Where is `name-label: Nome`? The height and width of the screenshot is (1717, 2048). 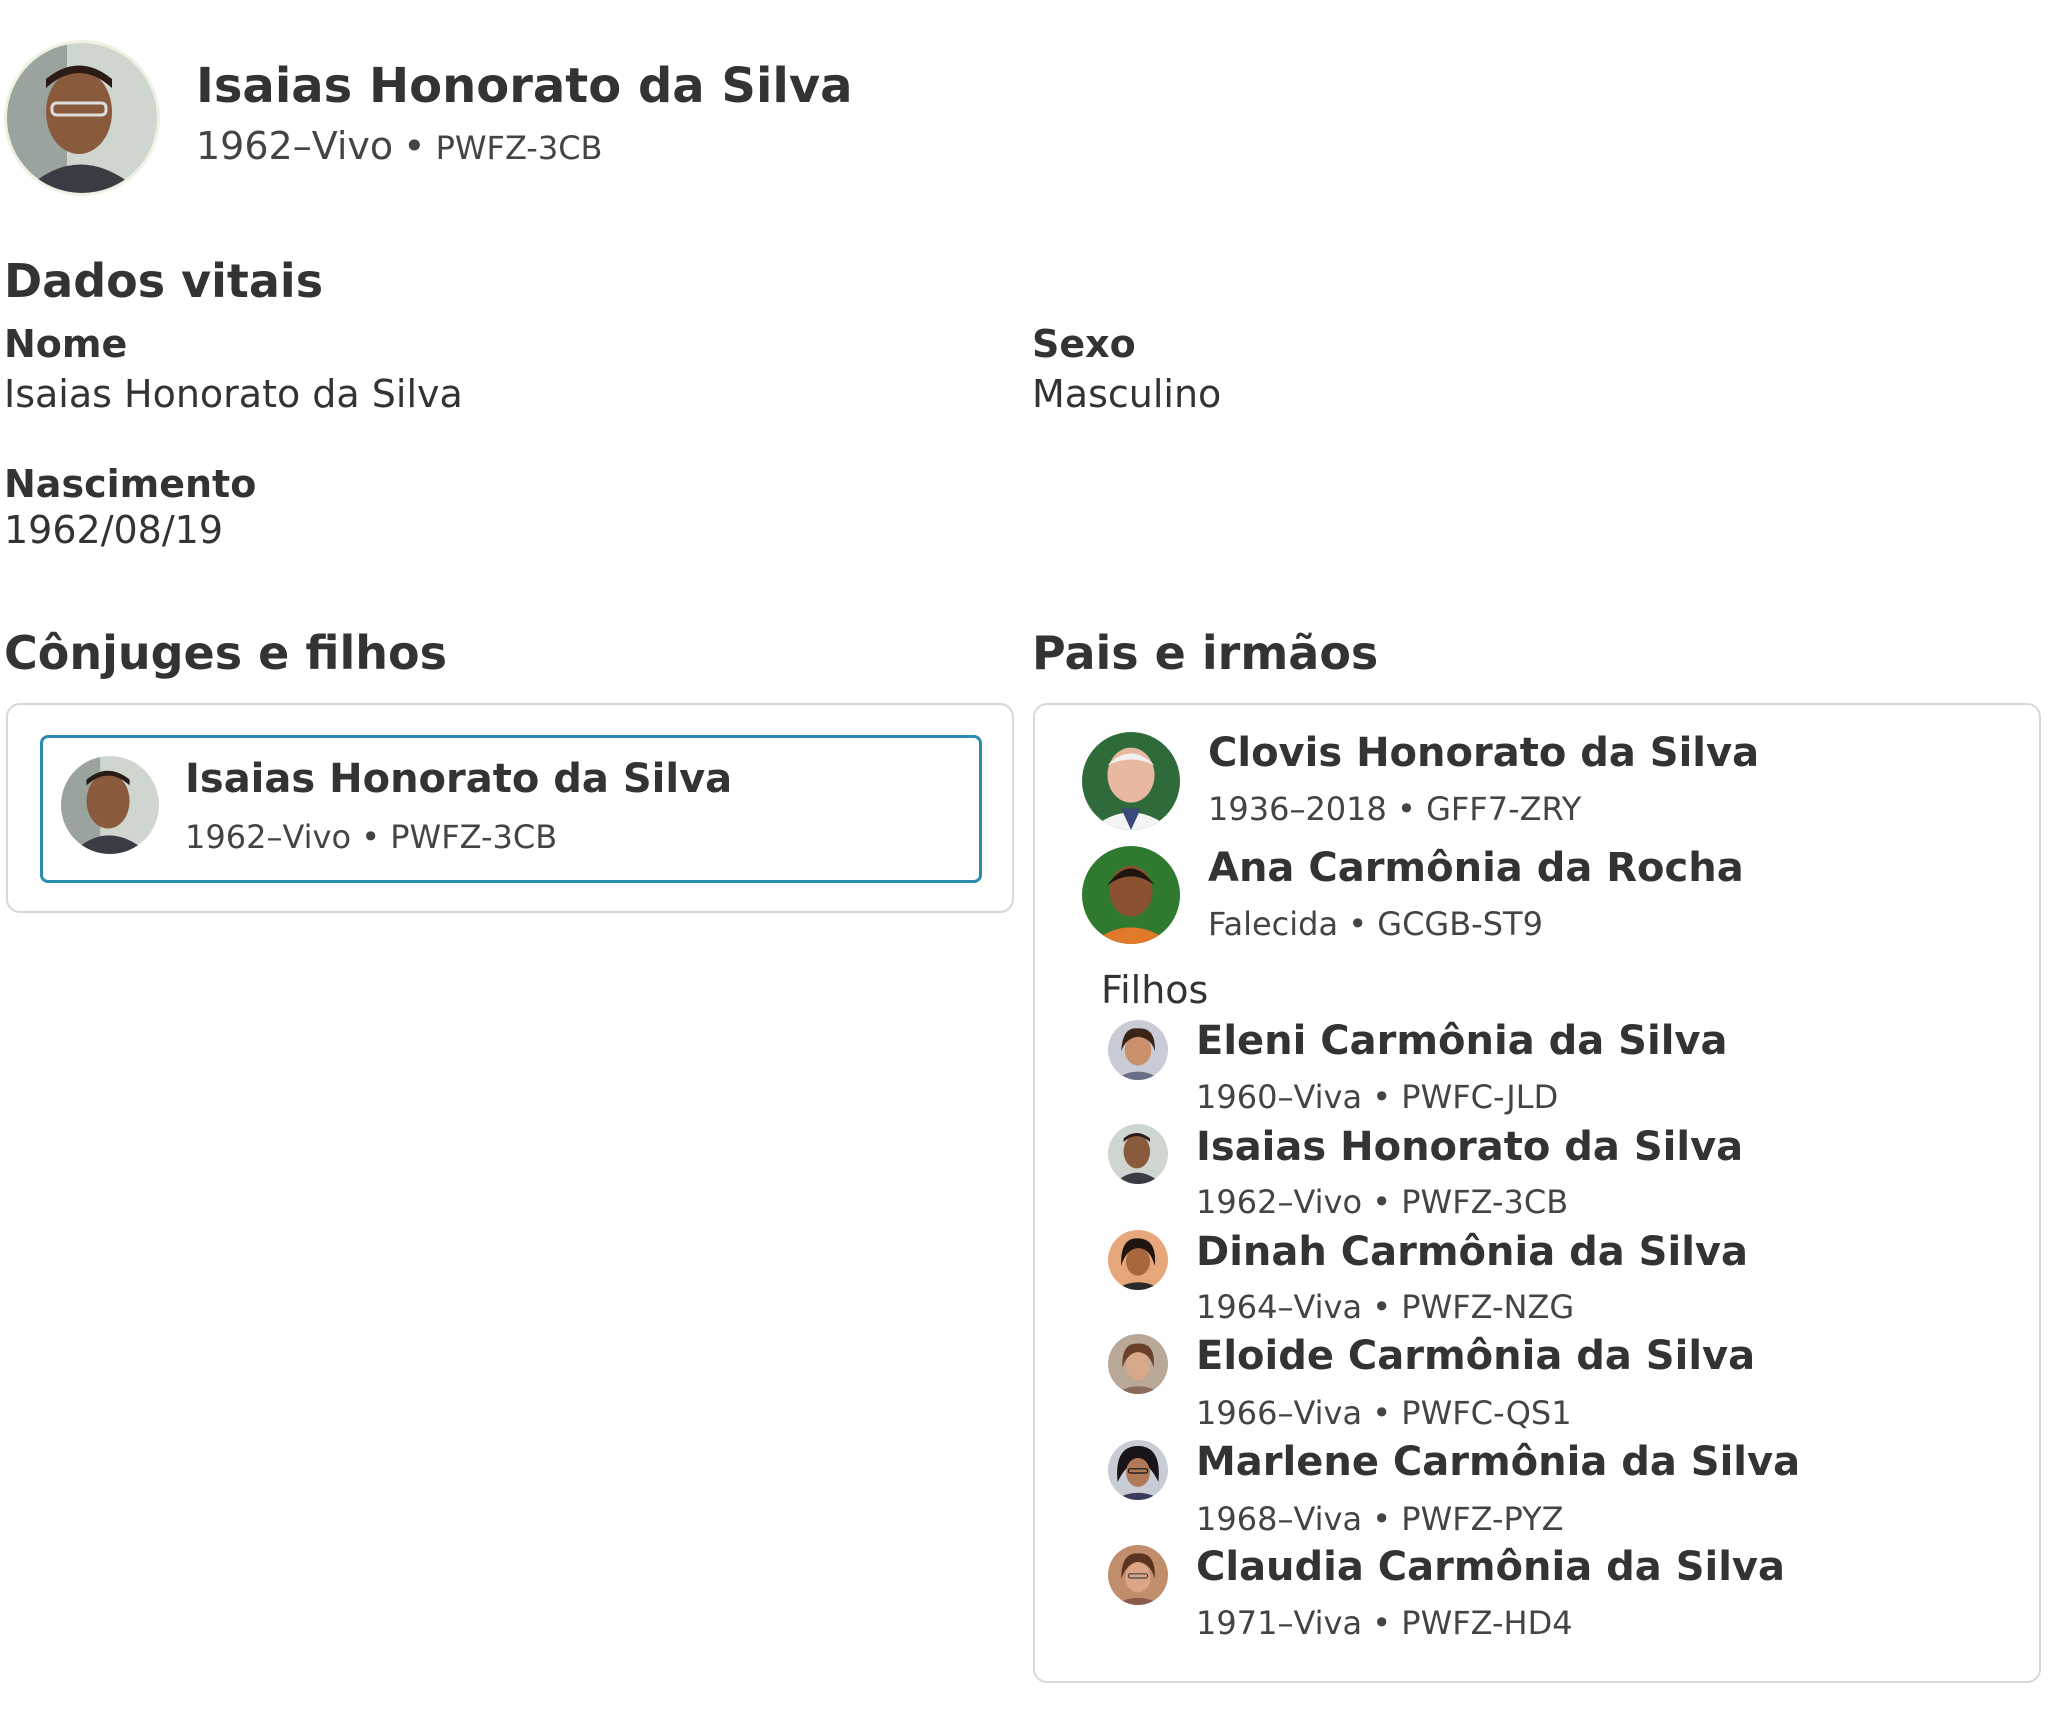
name-label: Nome is located at coordinates (66, 344).